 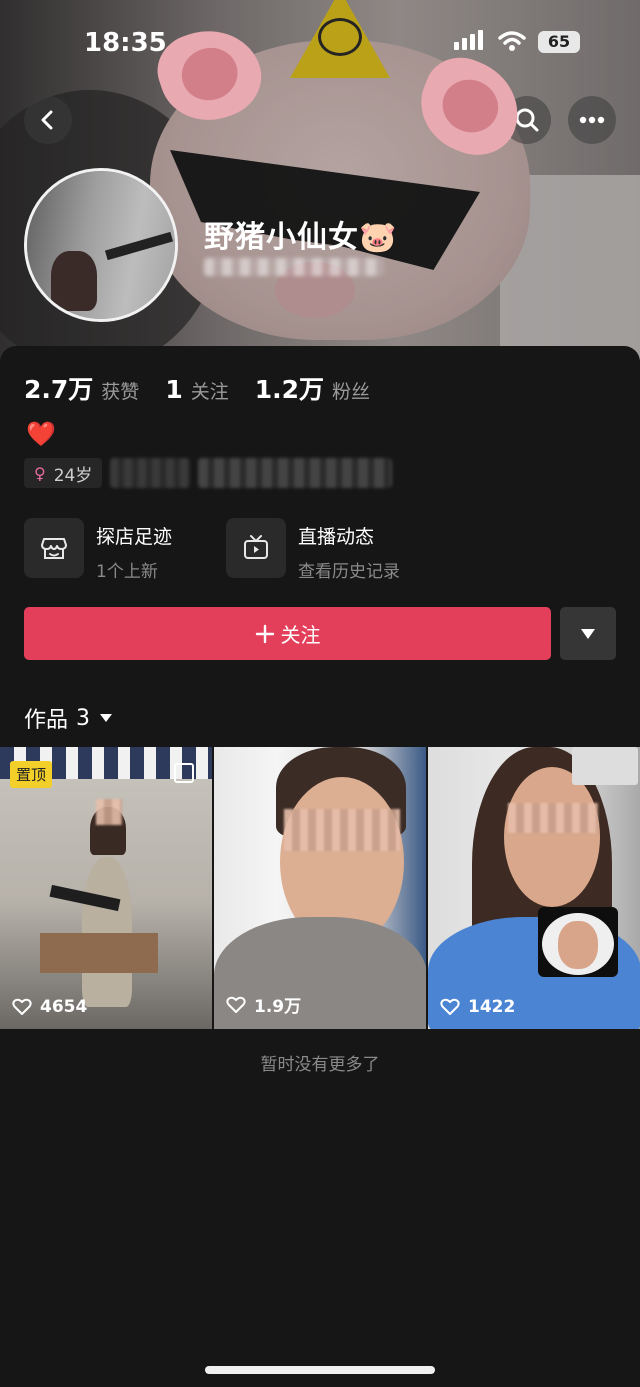 I want to click on age-tag: ♀ 24岁, so click(x=63, y=473).